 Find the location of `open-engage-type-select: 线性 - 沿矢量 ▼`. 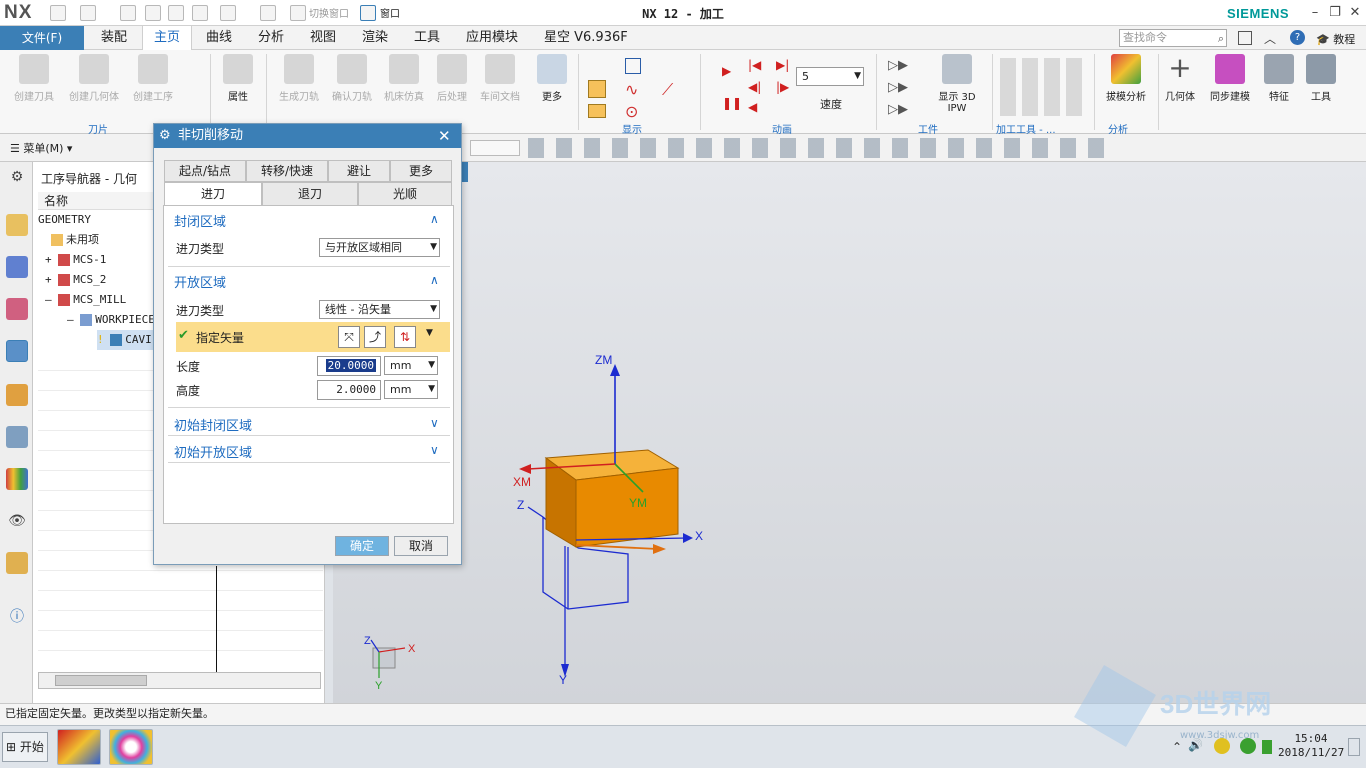

open-engage-type-select: 线性 - 沿矢量 ▼ is located at coordinates (379, 309).